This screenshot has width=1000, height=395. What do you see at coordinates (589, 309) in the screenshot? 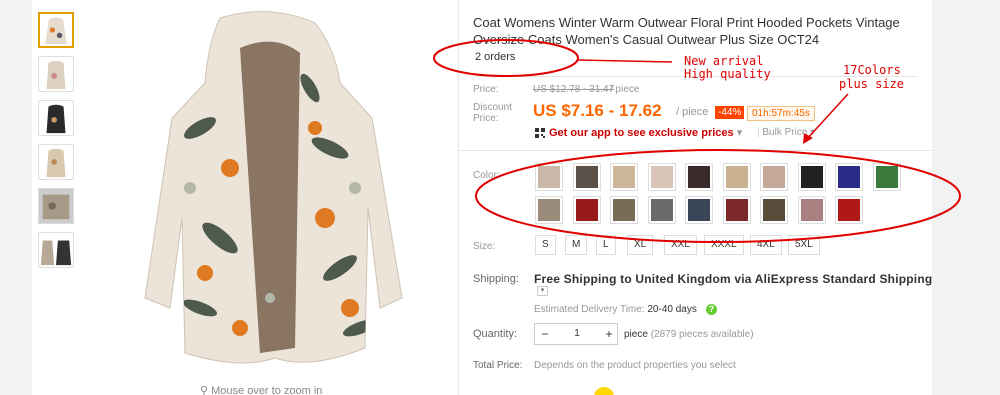
I see `est-label: Estimated Delivery Time:` at bounding box center [589, 309].